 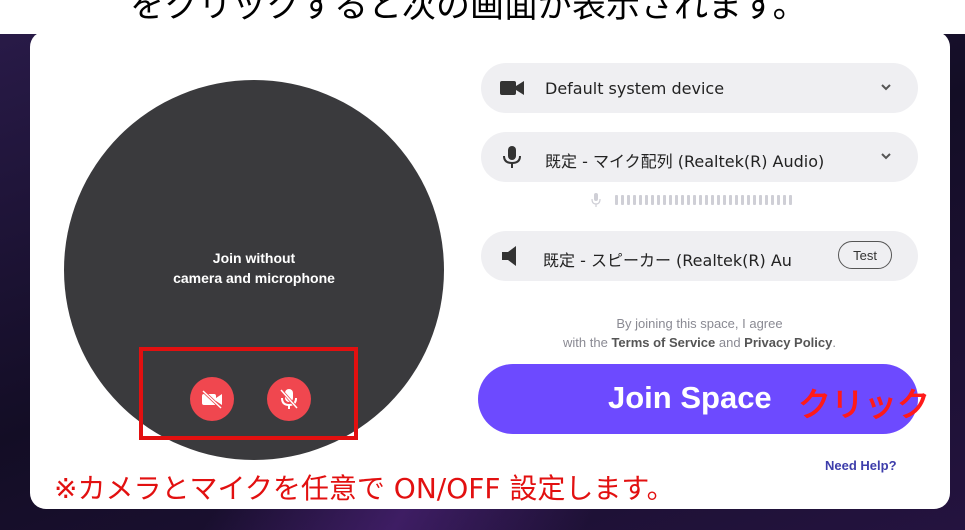 What do you see at coordinates (861, 465) in the screenshot?
I see `need-help-link: Need Help?` at bounding box center [861, 465].